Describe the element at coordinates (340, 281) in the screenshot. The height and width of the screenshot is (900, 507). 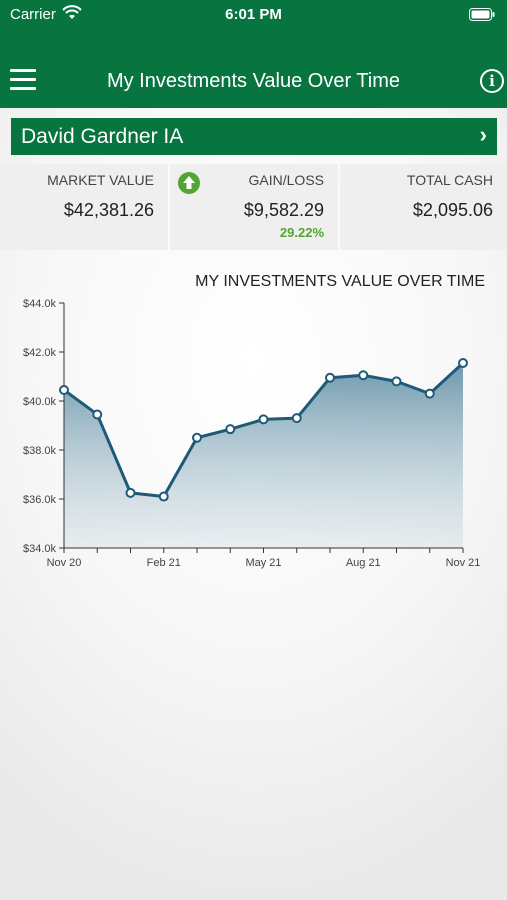
I see `chart-title: MY INVESTMENTS VALUE OVER TIME` at that location.